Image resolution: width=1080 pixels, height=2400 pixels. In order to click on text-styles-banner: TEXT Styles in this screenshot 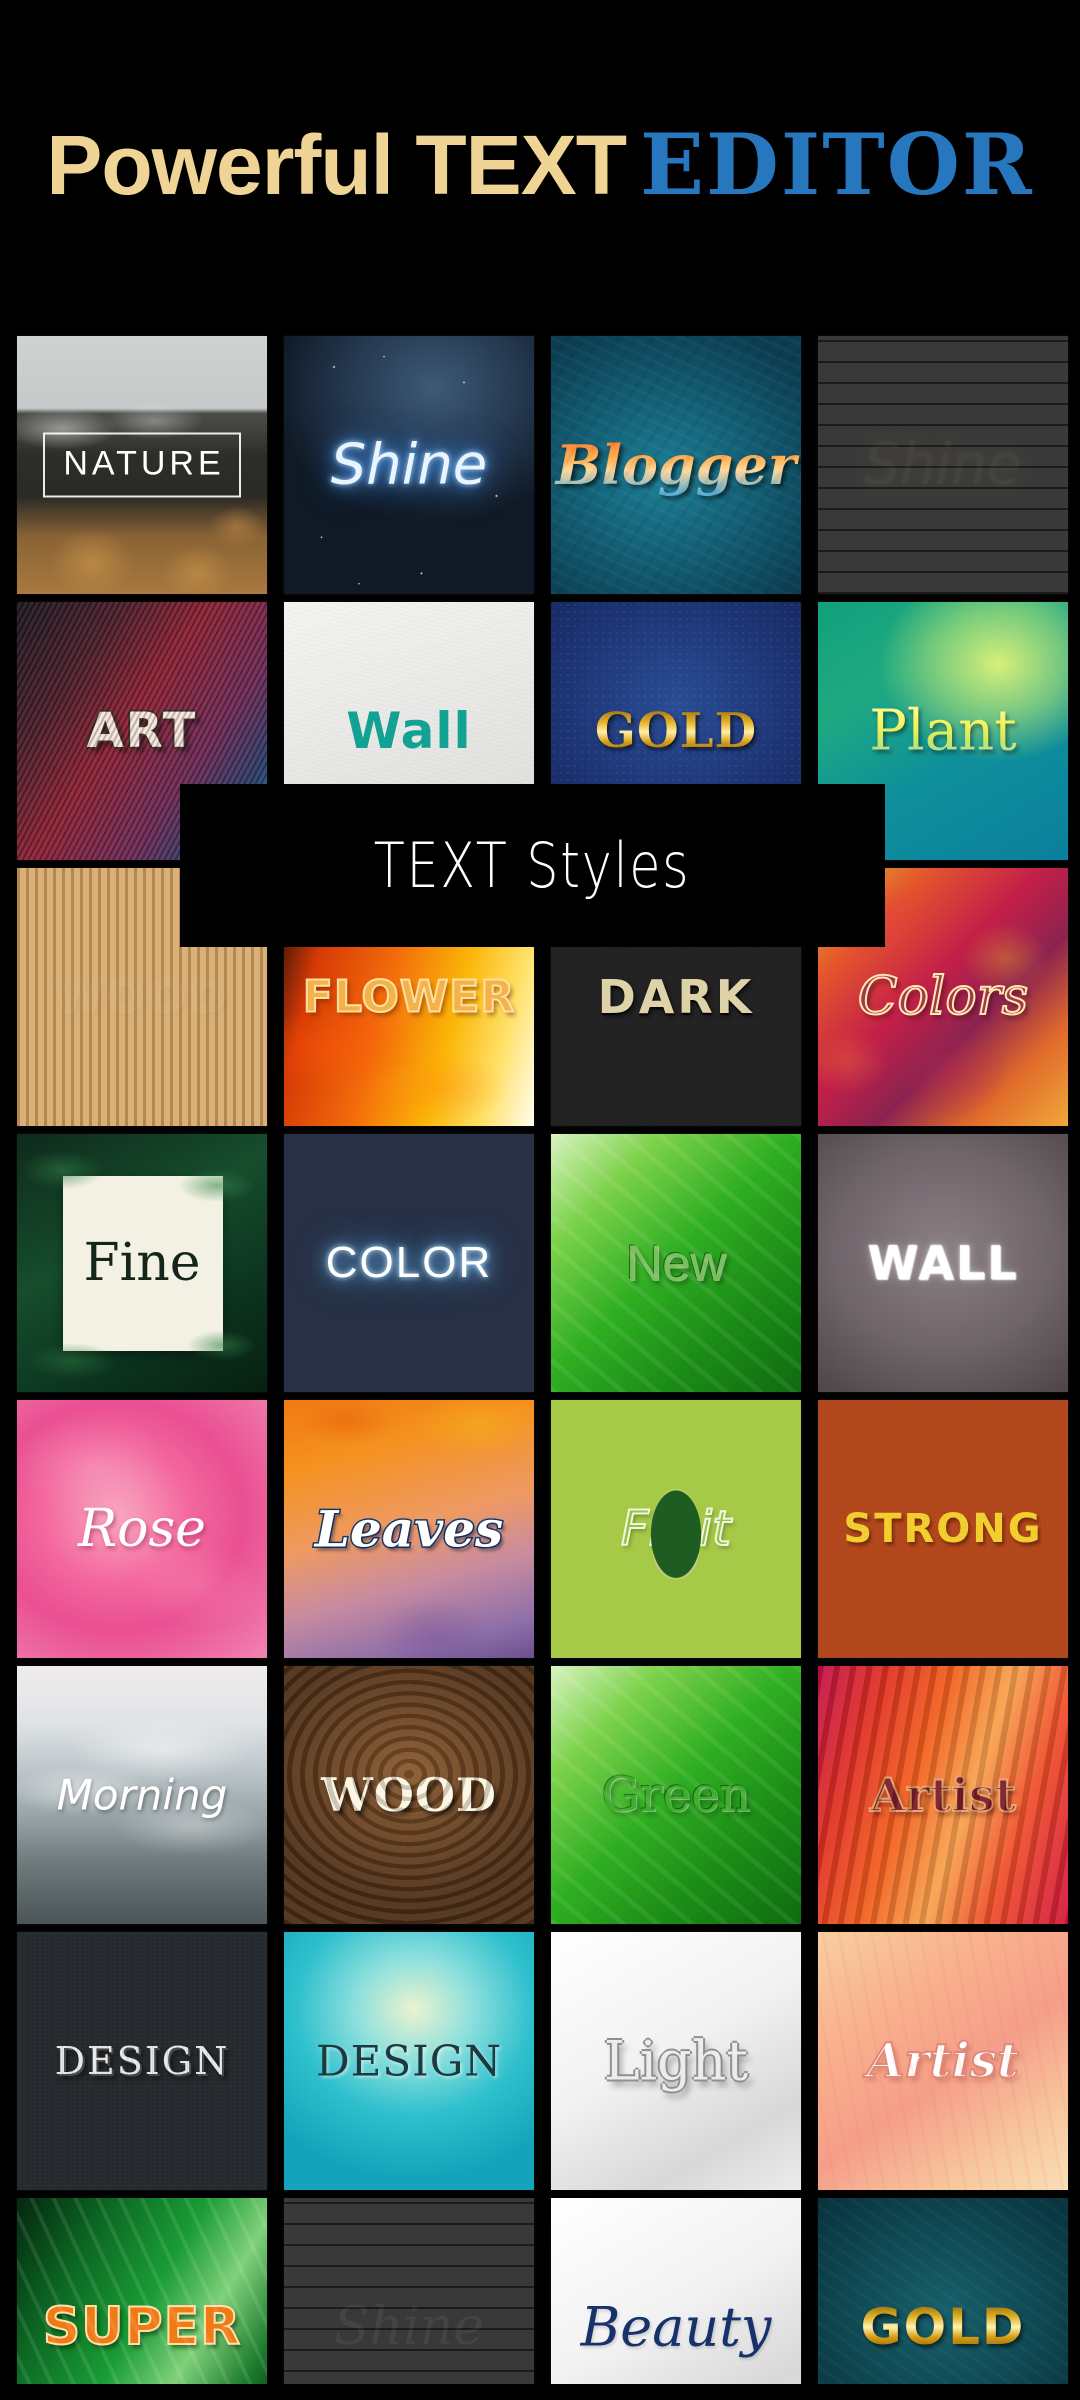, I will do `click(532, 865)`.